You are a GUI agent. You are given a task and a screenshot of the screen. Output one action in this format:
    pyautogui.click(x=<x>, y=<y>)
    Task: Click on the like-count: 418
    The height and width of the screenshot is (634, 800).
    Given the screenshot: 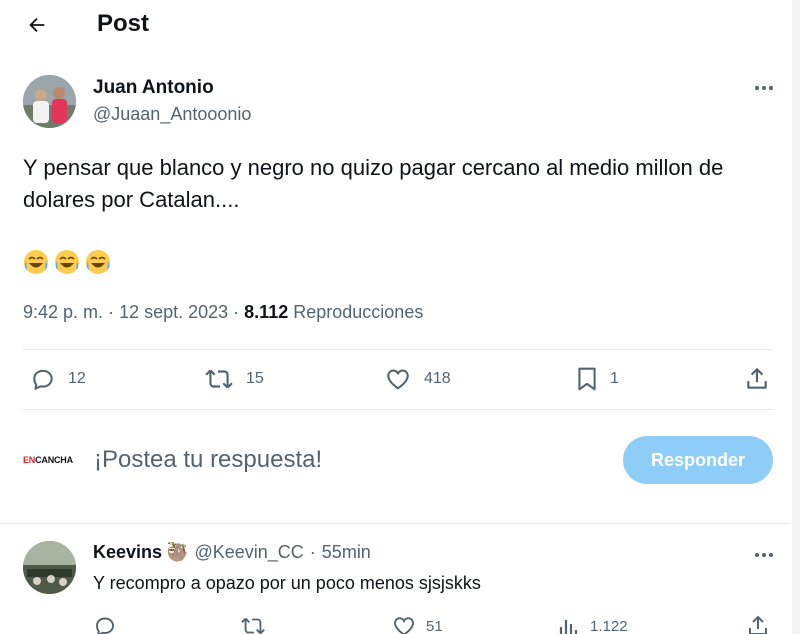 What is the action you would take?
    pyautogui.click(x=437, y=378)
    